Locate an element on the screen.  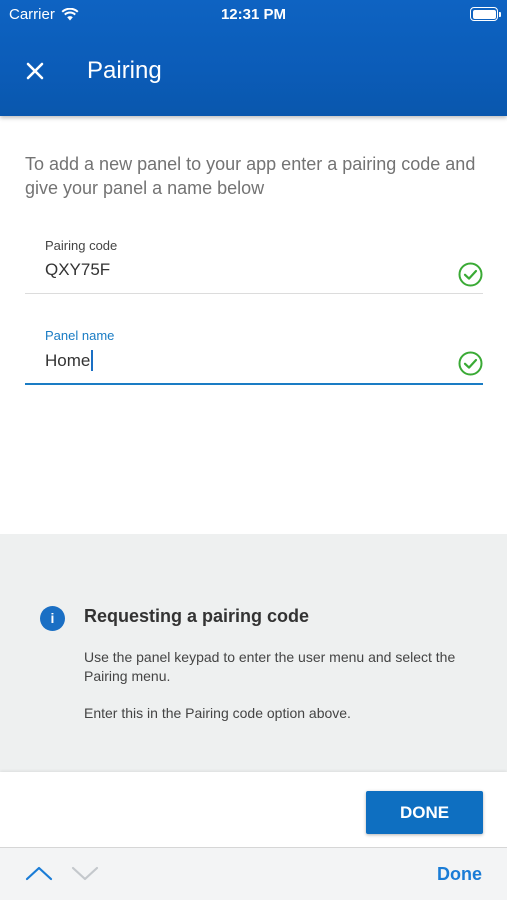
panel-name-label: Panel name is located at coordinates (80, 335).